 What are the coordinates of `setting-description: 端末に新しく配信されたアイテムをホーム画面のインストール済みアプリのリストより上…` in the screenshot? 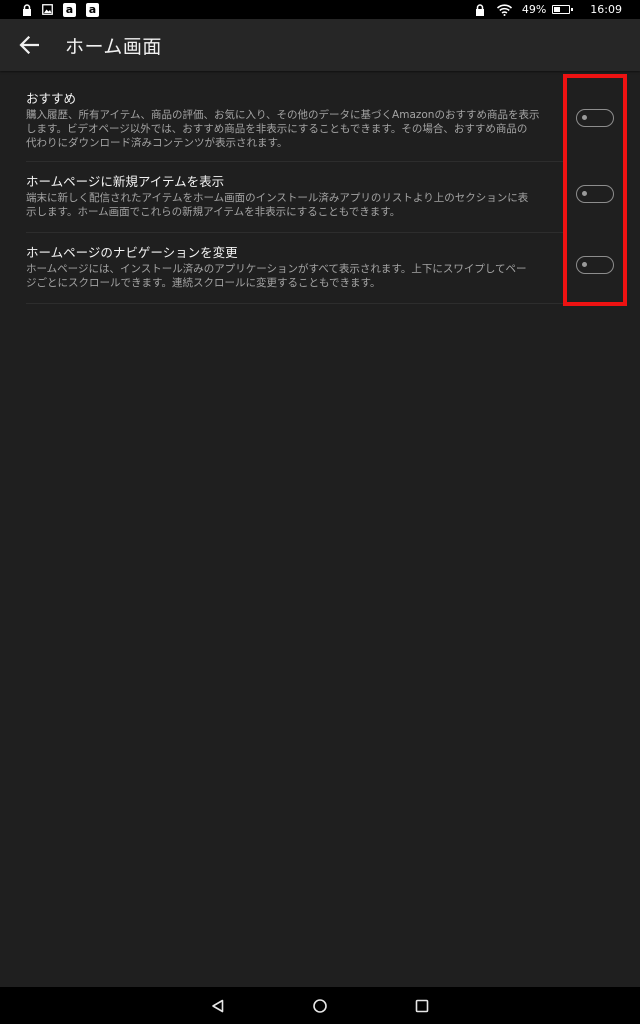 It's located at (296, 205).